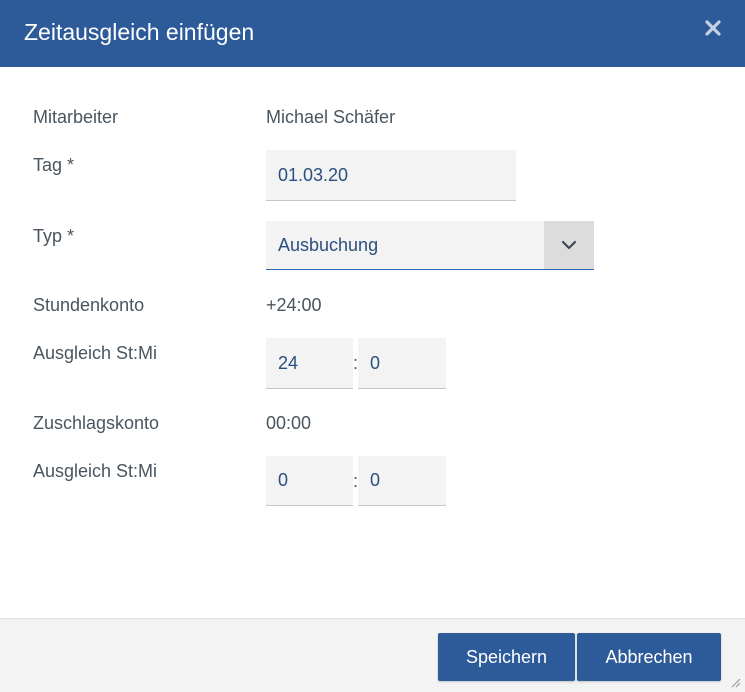  Describe the element at coordinates (649, 657) in the screenshot. I see `cancel-button: Abbrechen` at that location.